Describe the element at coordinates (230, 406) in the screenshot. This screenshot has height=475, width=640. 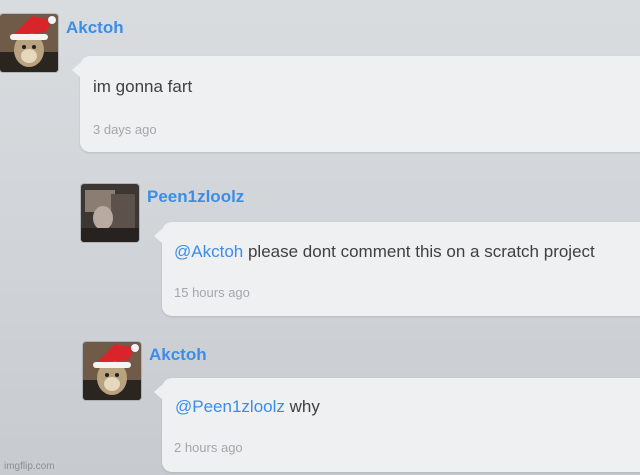
I see `mention-link: @Peen1zloolz` at that location.